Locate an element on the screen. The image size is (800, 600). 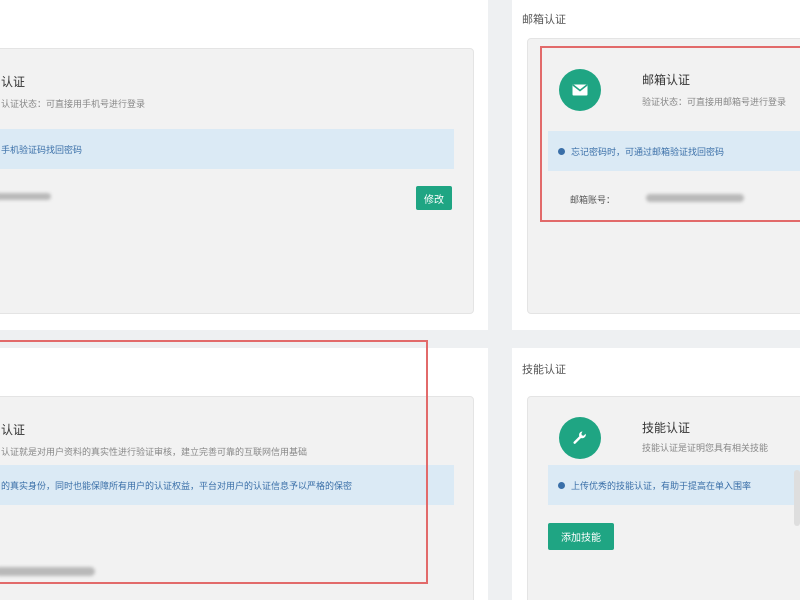
wrench-icon is located at coordinates (579, 437).